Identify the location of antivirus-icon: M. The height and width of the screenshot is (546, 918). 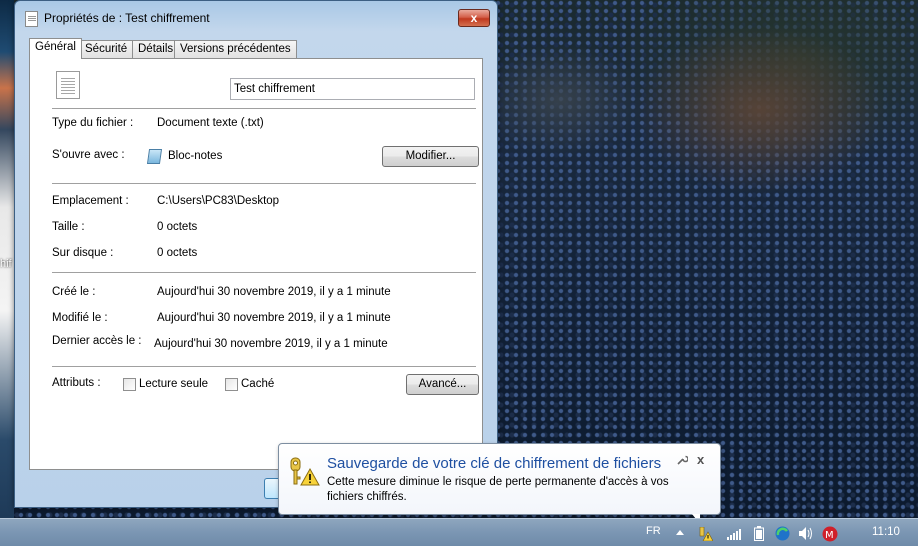
(830, 534).